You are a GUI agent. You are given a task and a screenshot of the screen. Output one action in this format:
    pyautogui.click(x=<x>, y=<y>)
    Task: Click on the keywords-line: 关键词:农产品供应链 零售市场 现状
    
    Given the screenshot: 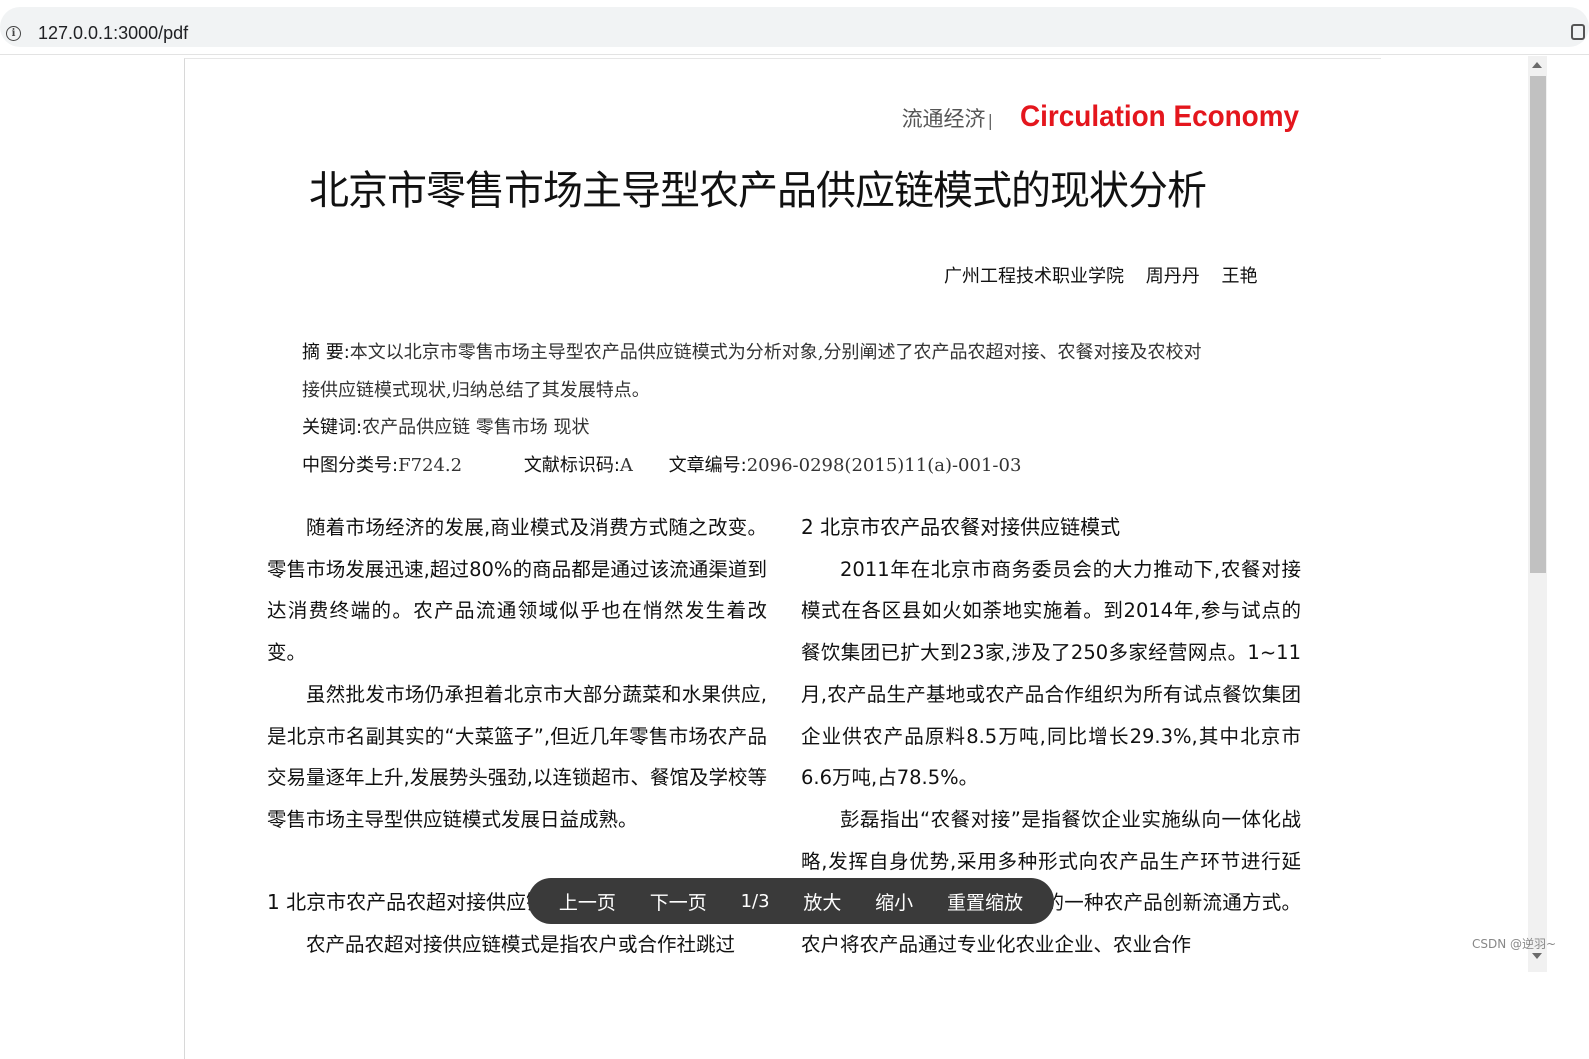 What is the action you would take?
    pyautogui.click(x=446, y=426)
    